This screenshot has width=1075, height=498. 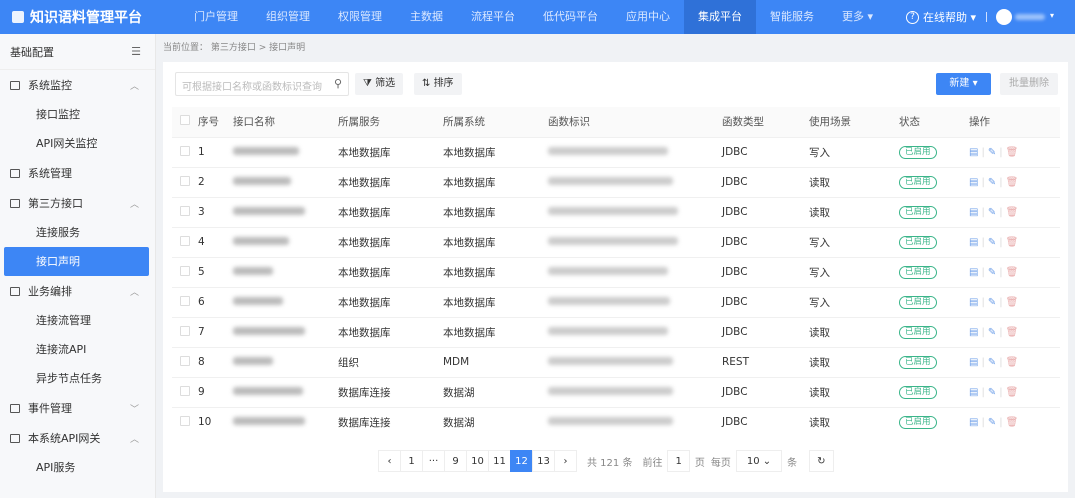 I want to click on filter-button: ⧩ 筛选, so click(x=379, y=84).